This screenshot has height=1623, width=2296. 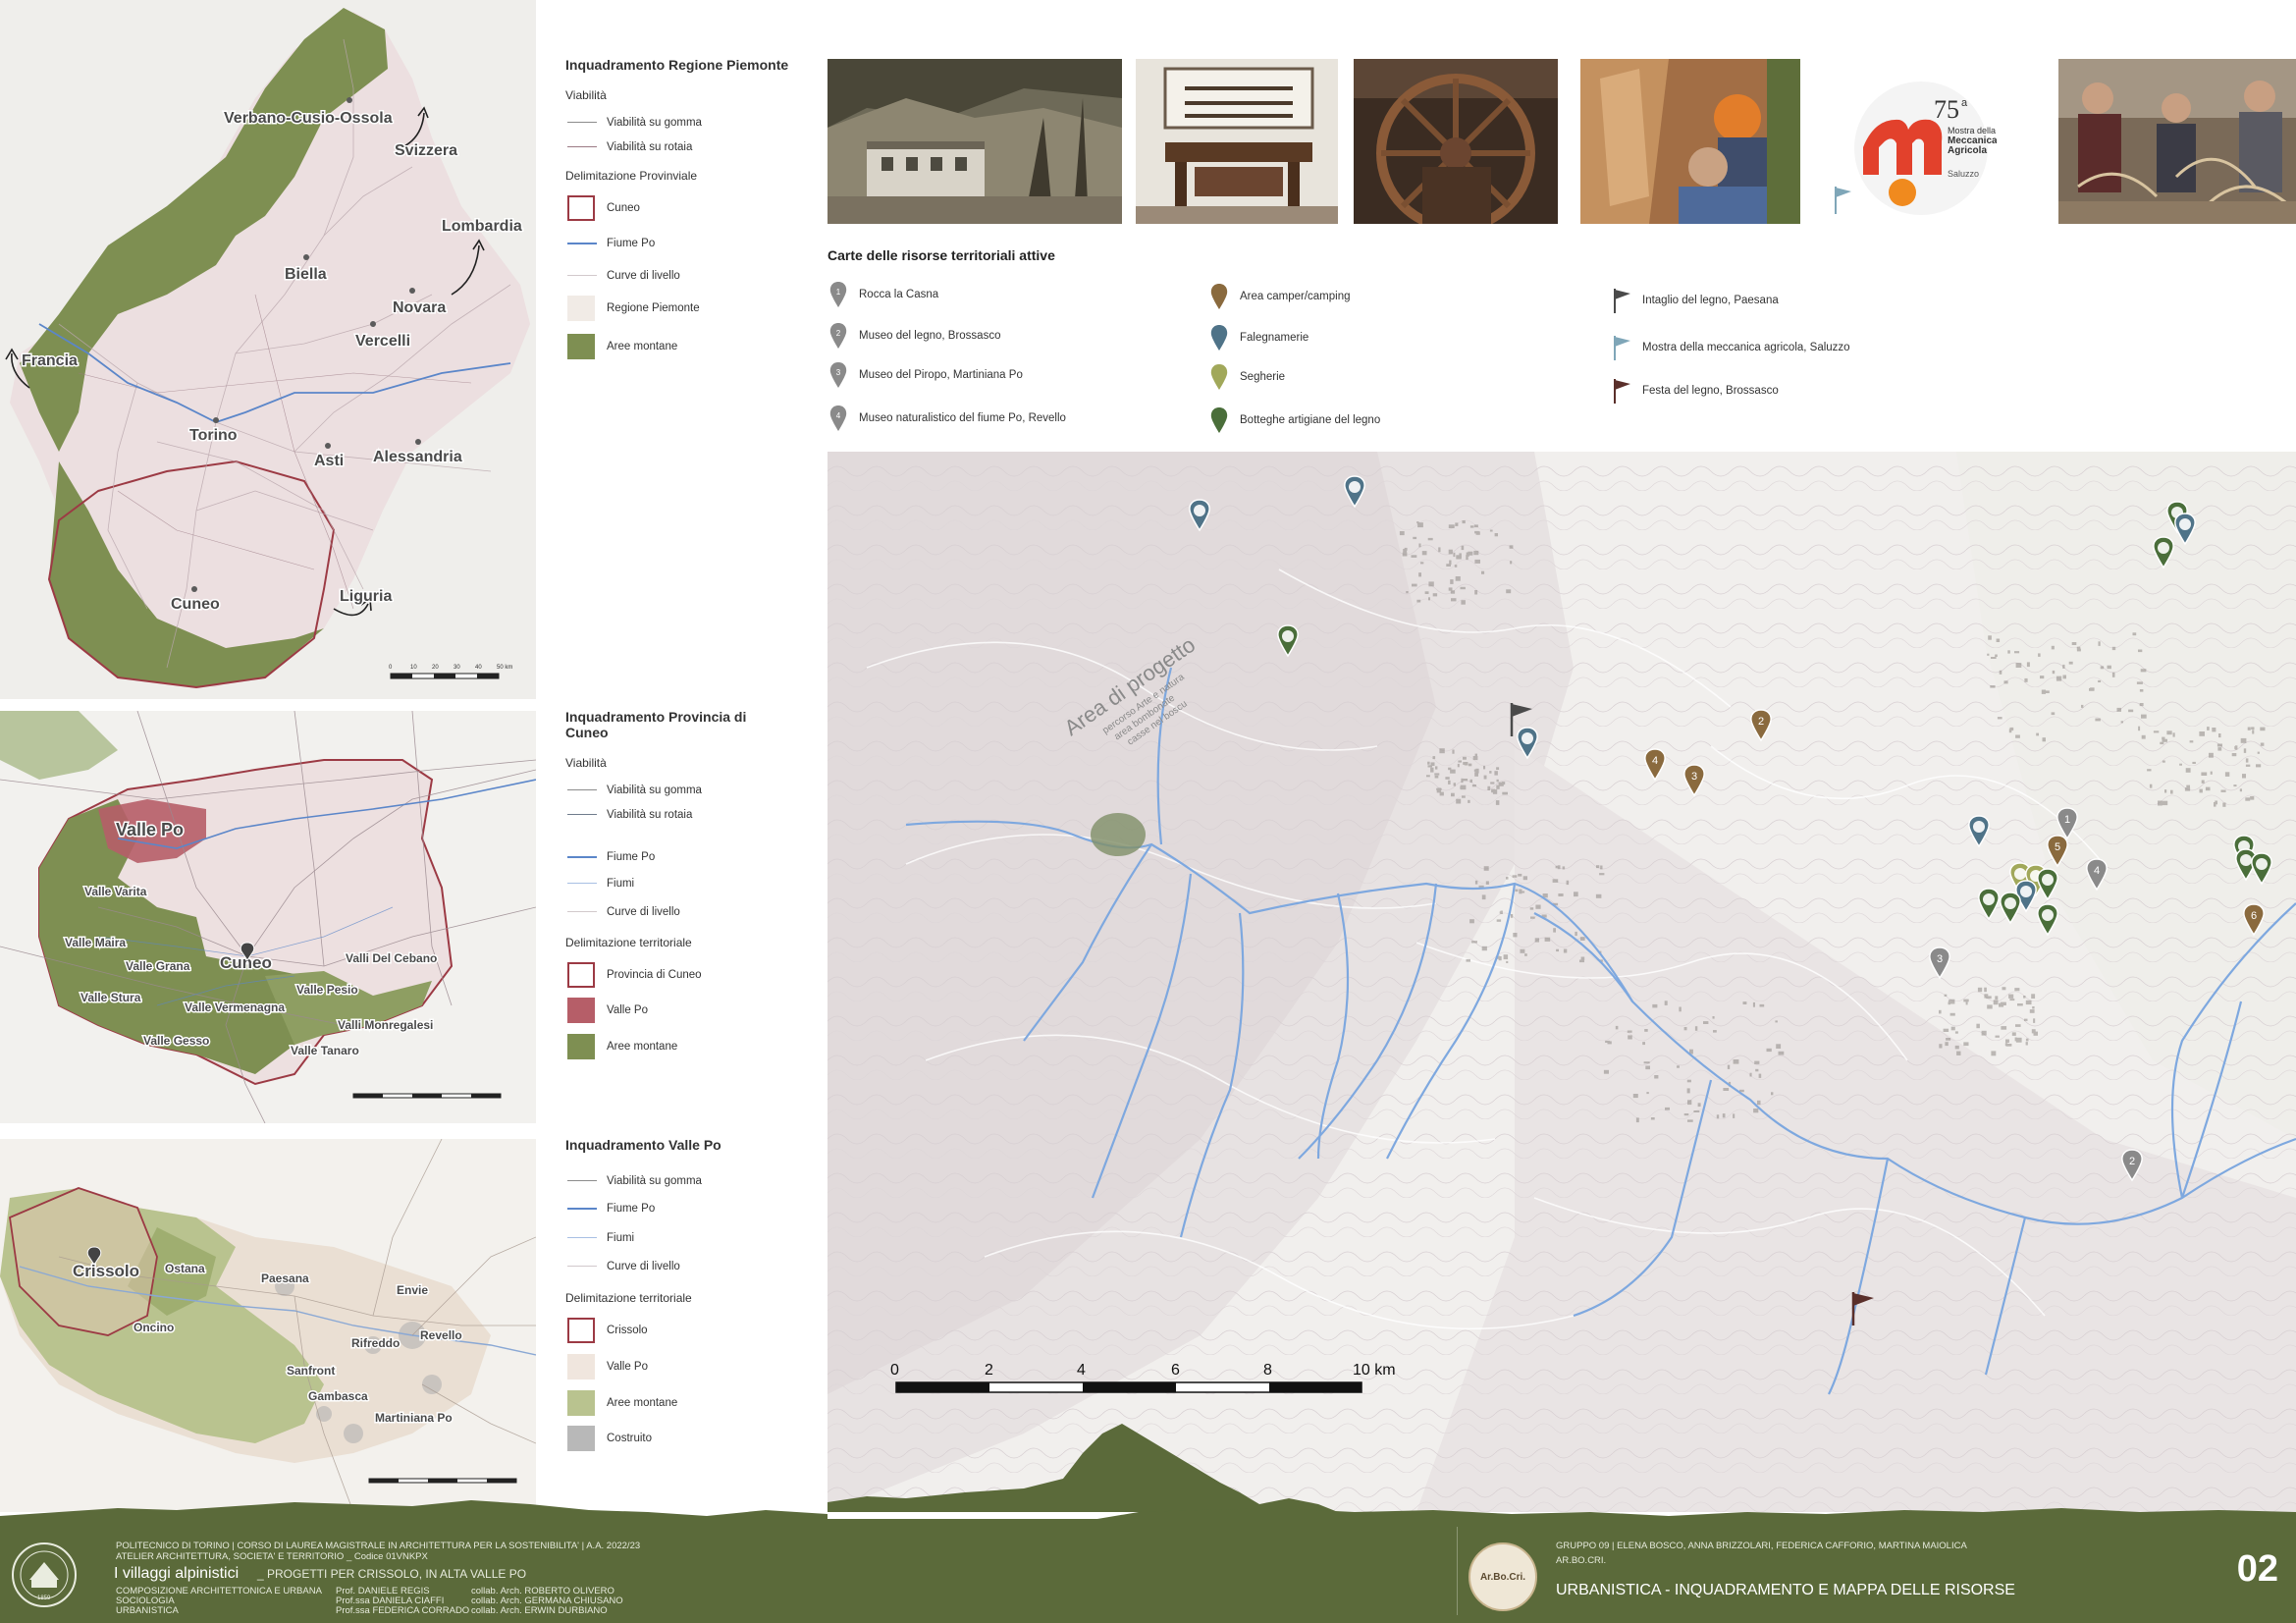 I want to click on label-vercelli: Vercelli, so click(x=382, y=341).